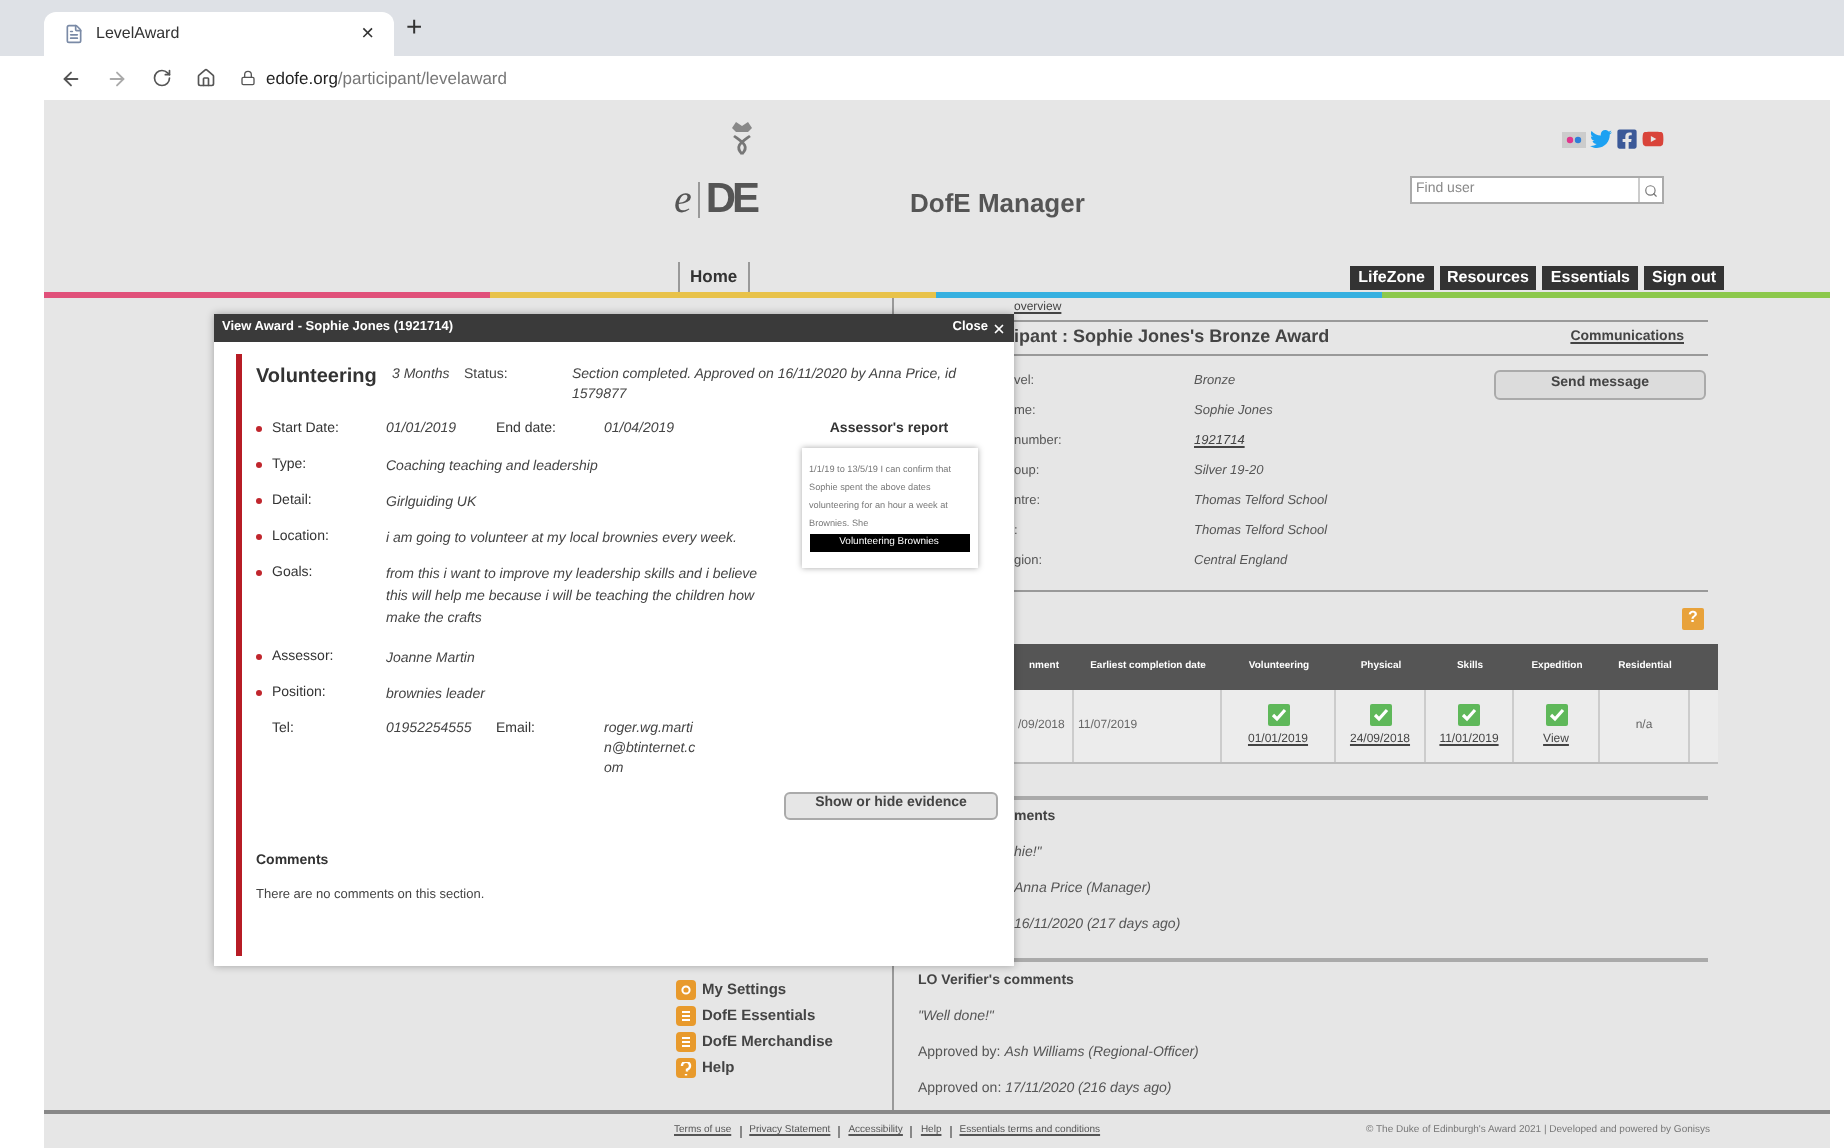 This screenshot has height=1148, width=1844. I want to click on lock-icon, so click(248, 78).